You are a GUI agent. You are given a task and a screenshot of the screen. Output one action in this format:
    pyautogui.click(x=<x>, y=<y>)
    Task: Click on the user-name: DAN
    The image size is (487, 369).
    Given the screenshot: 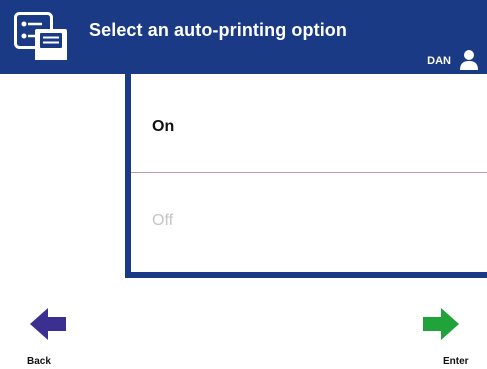 What is the action you would take?
    pyautogui.click(x=439, y=61)
    